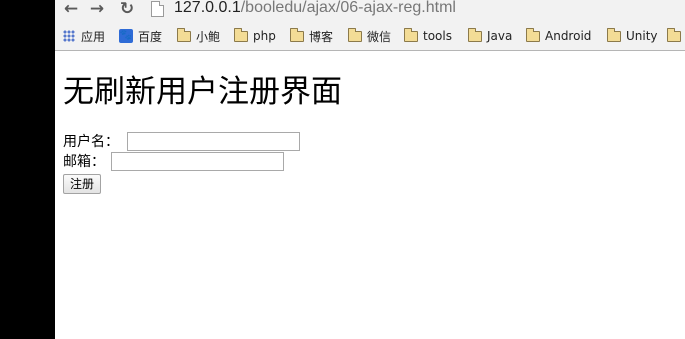 The image size is (685, 339). What do you see at coordinates (202, 92) in the screenshot?
I see `page-title: 无刷新用户注册界面` at bounding box center [202, 92].